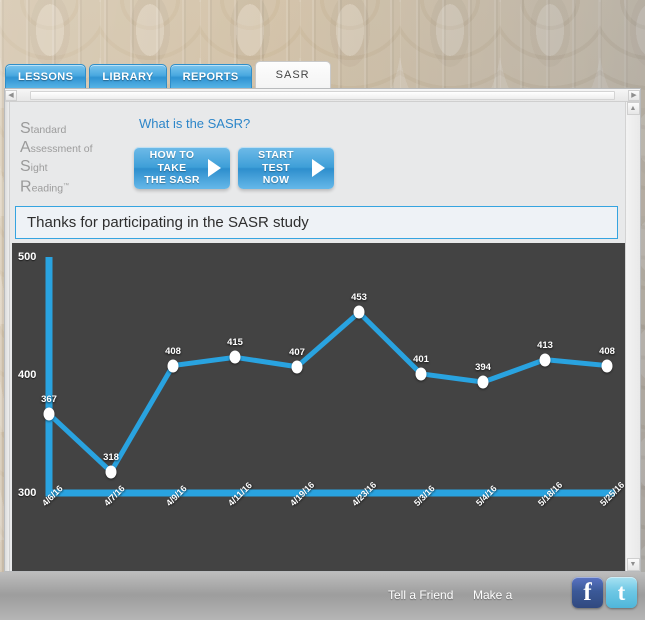  Describe the element at coordinates (25, 147) in the screenshot. I see `logo-cap-a: A` at that location.